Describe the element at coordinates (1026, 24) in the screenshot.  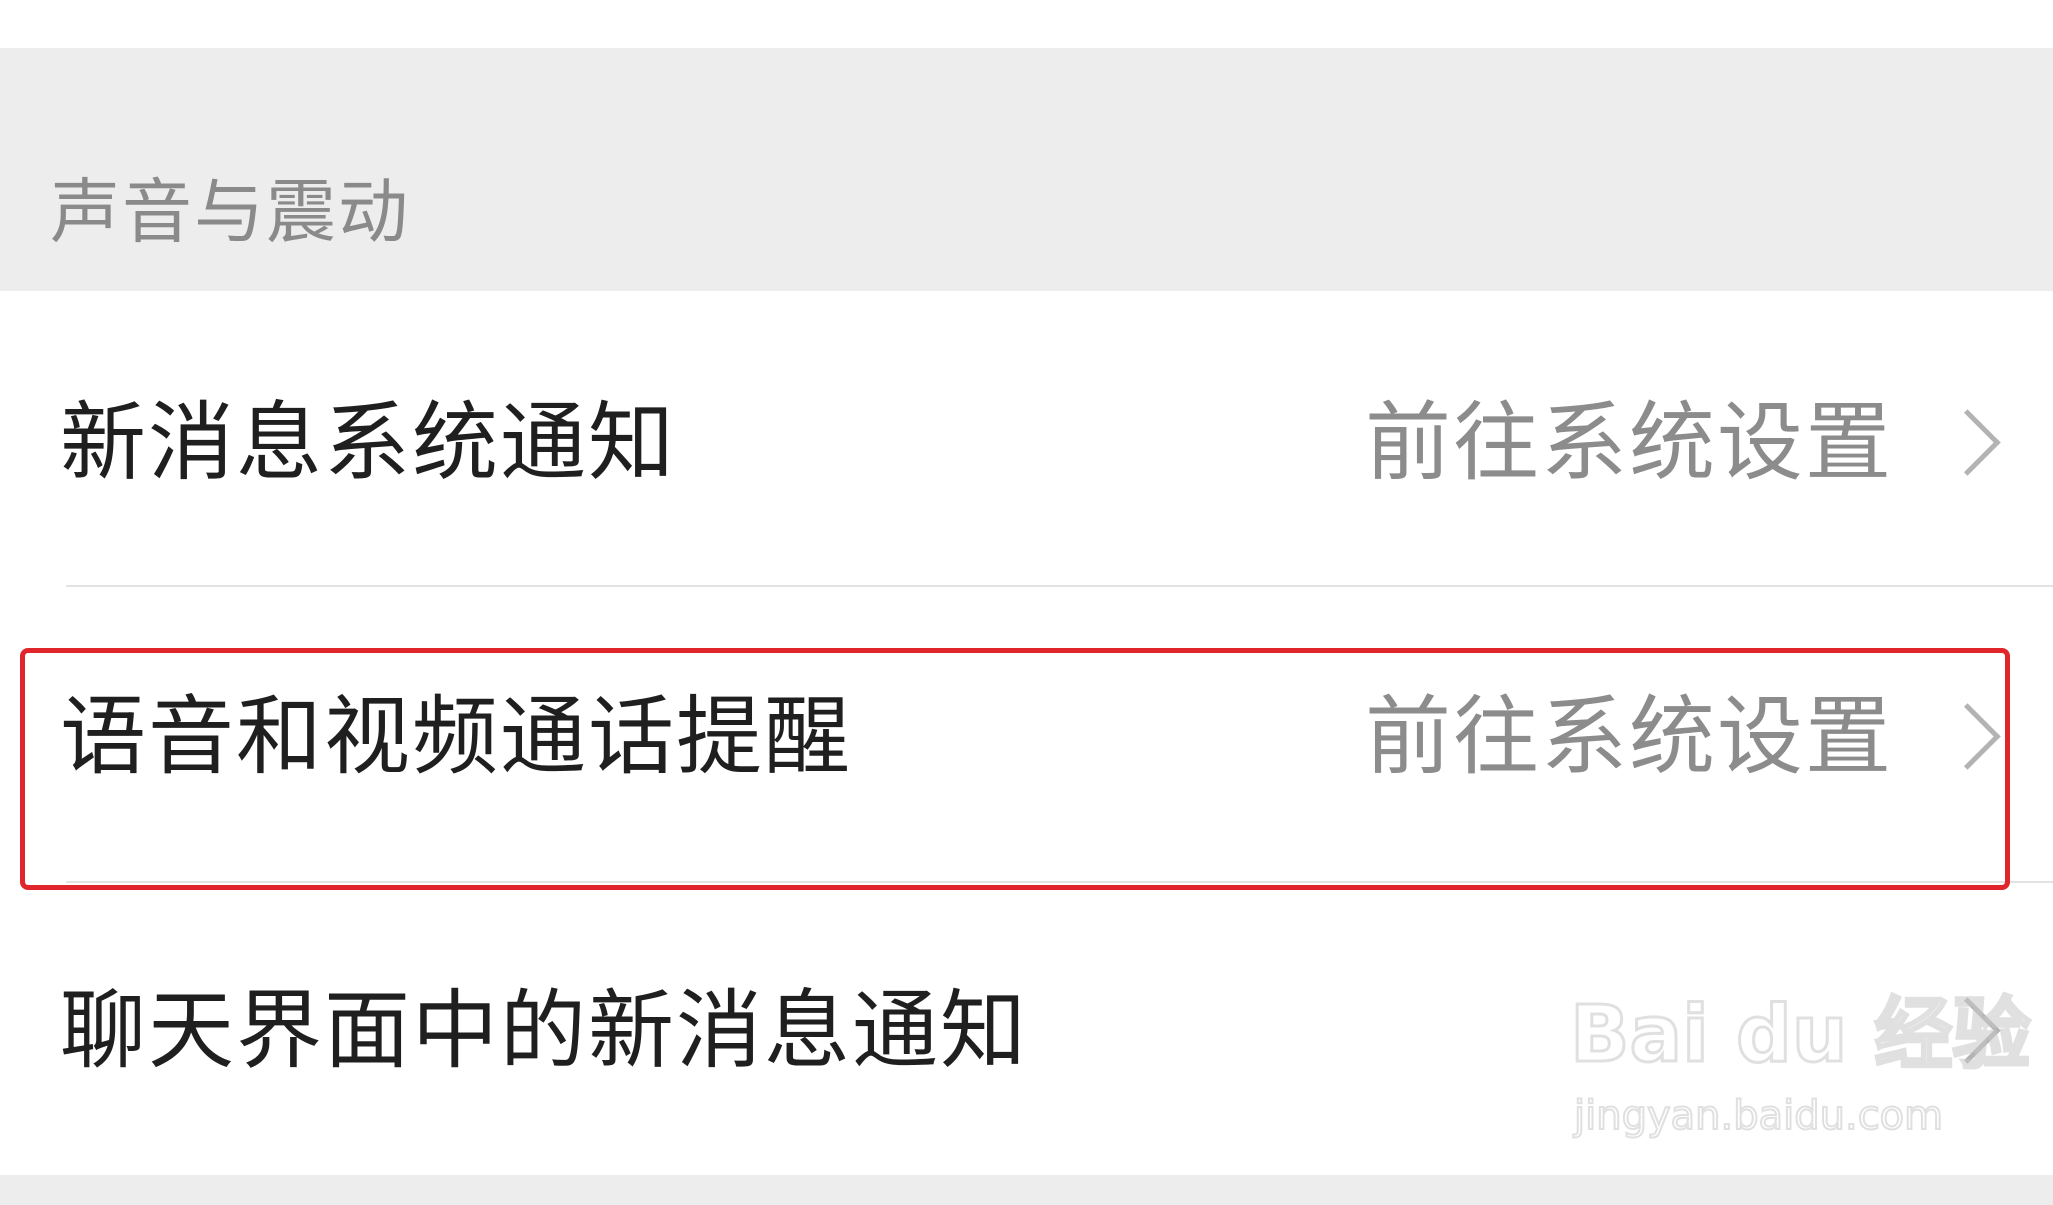
I see `top-strip` at that location.